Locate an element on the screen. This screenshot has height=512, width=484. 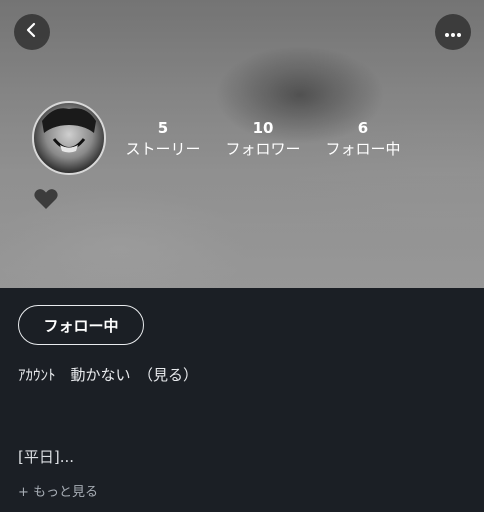
stat-following: 6 フォロー中 is located at coordinates (363, 139).